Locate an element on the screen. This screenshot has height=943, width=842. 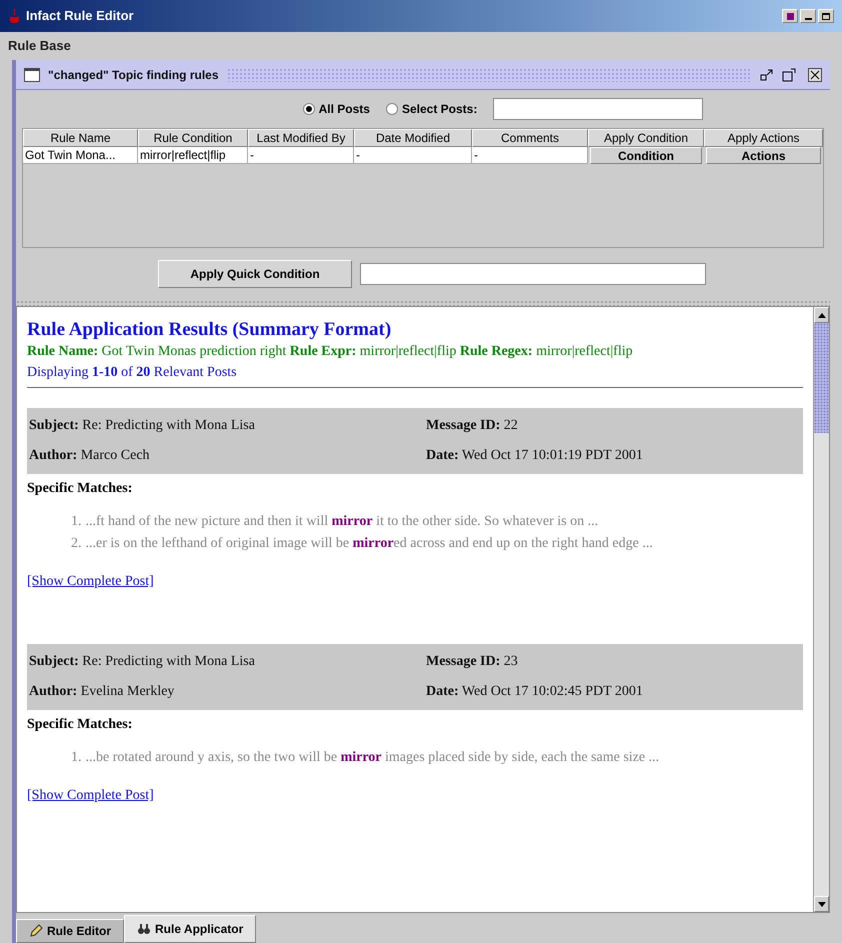
column-header: Comments is located at coordinates (530, 138).